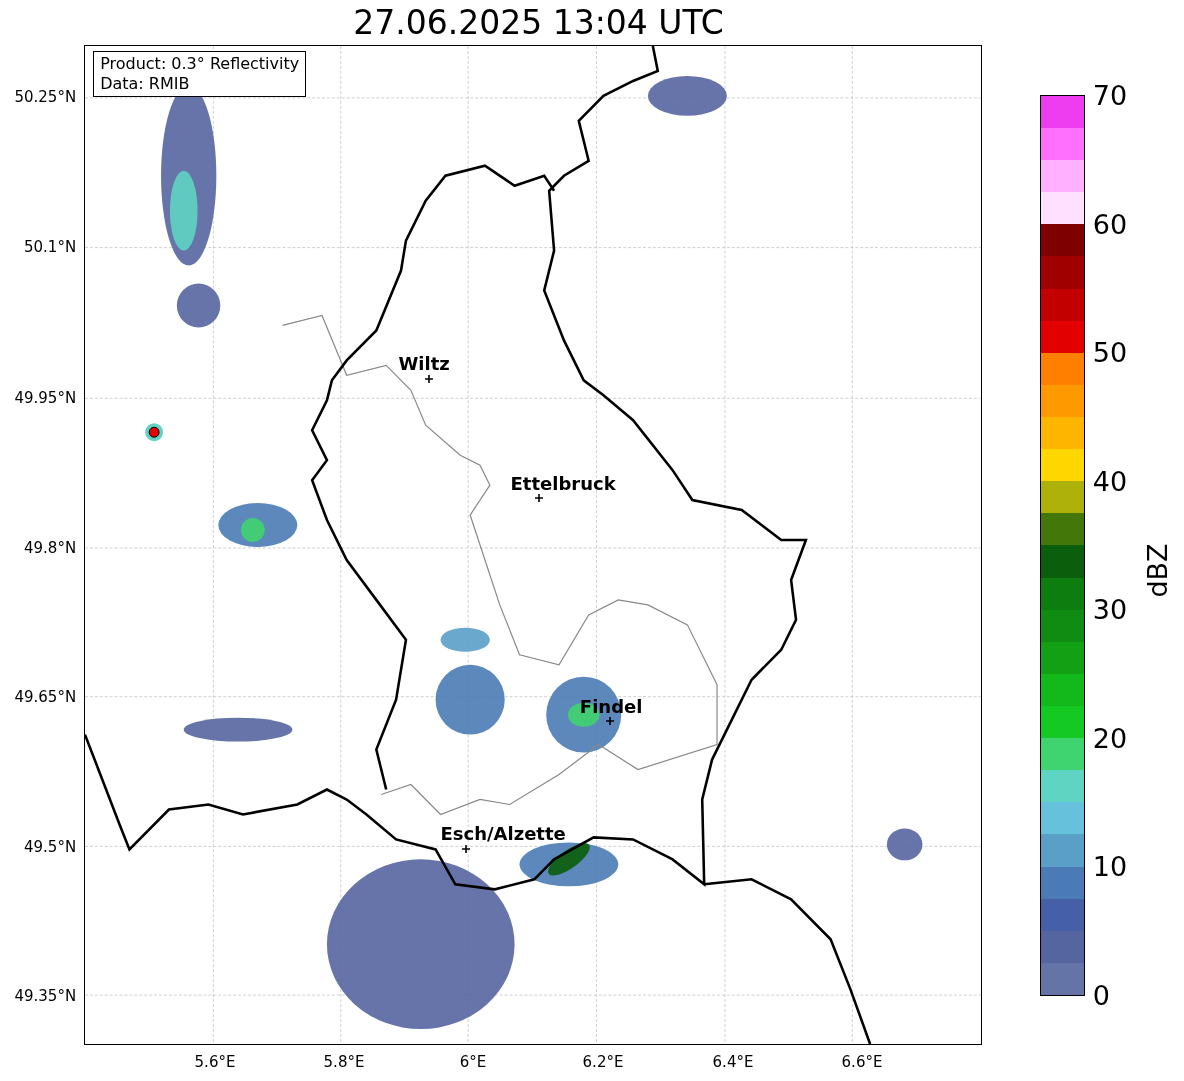 This screenshot has height=1081, width=1184. What do you see at coordinates (603, 1062) in the screenshot?
I see `axis-tick-label: 6.2°E` at bounding box center [603, 1062].